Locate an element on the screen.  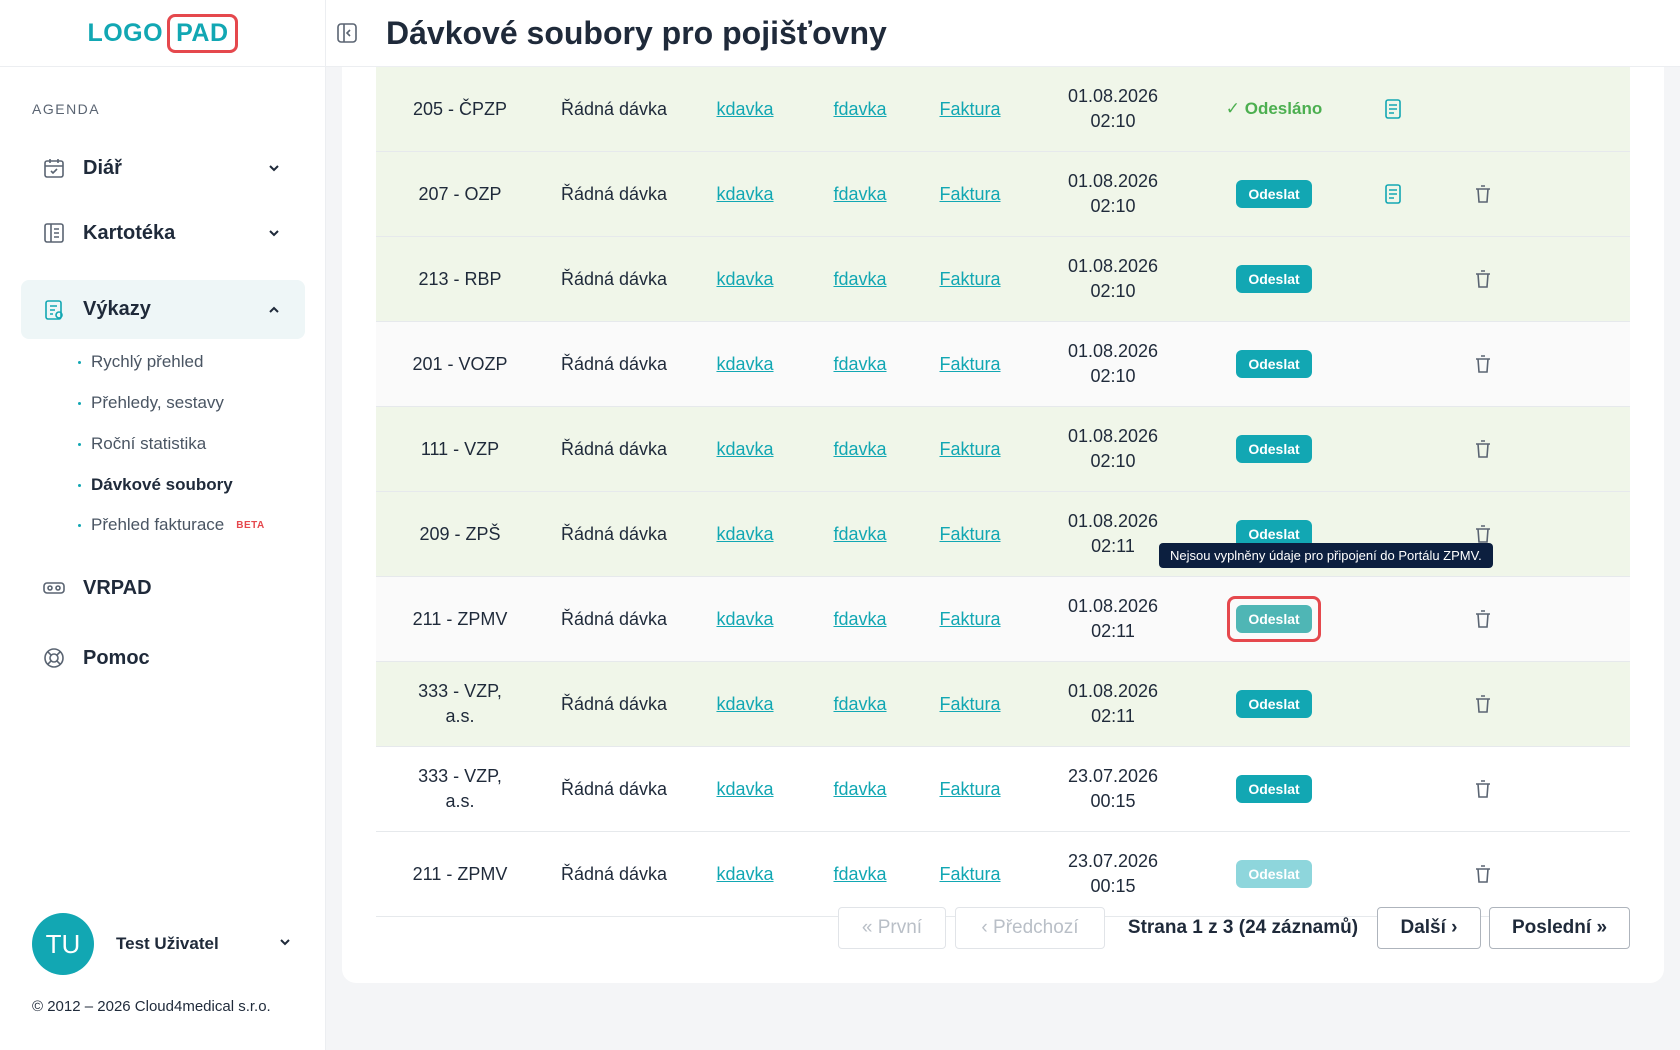
insurer-cell: 211 - ZPMV is located at coordinates (460, 873).